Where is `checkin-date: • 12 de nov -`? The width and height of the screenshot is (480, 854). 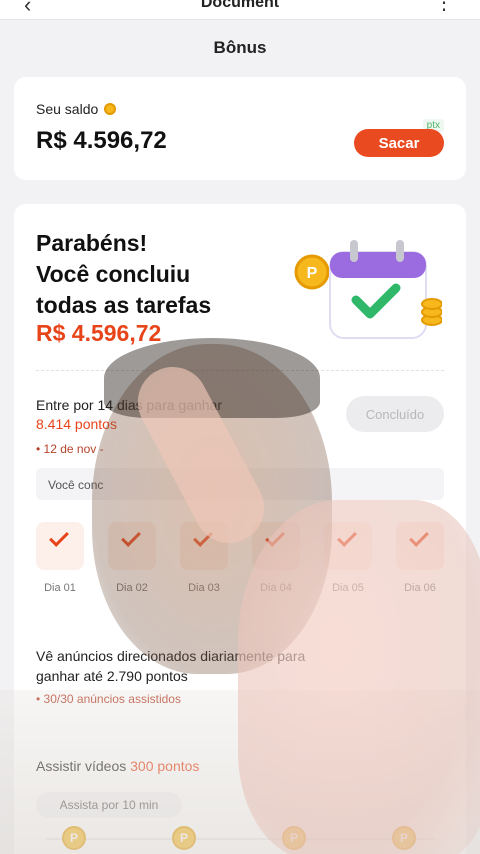
checkin-date: • 12 de nov - is located at coordinates (70, 449).